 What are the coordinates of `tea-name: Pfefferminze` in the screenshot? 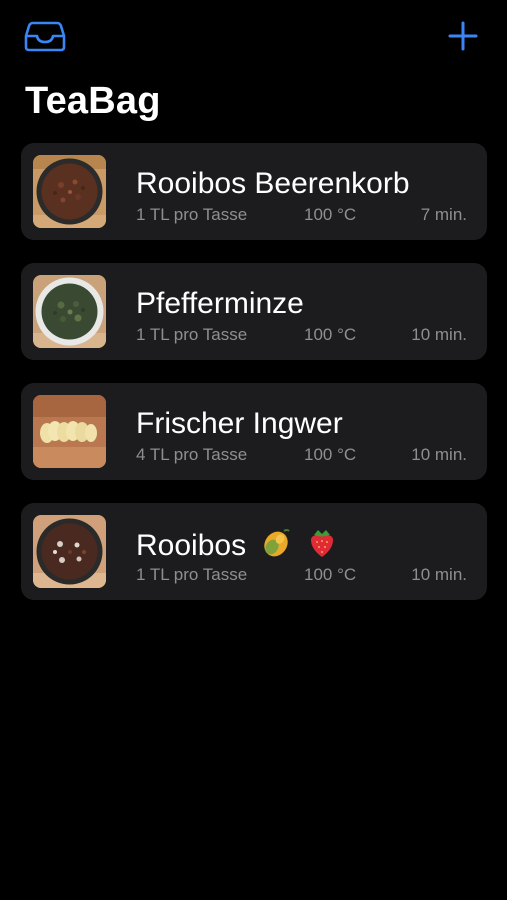 It's located at (220, 303).